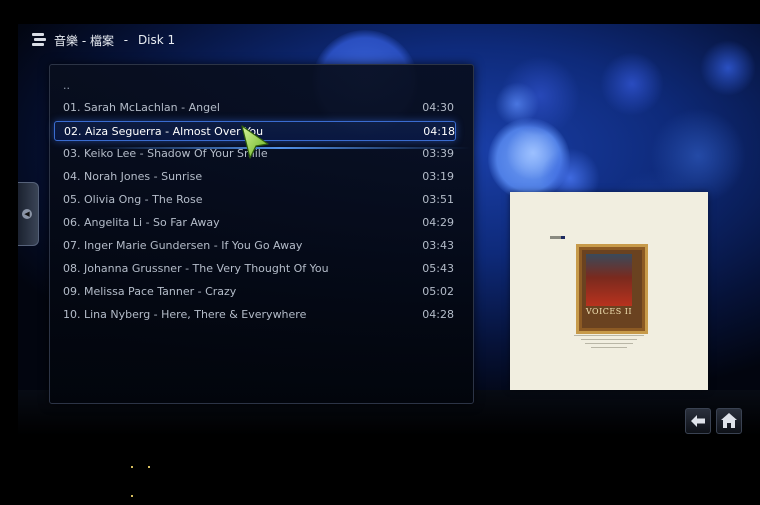  I want to click on album-caption: VOICES II, so click(609, 311).